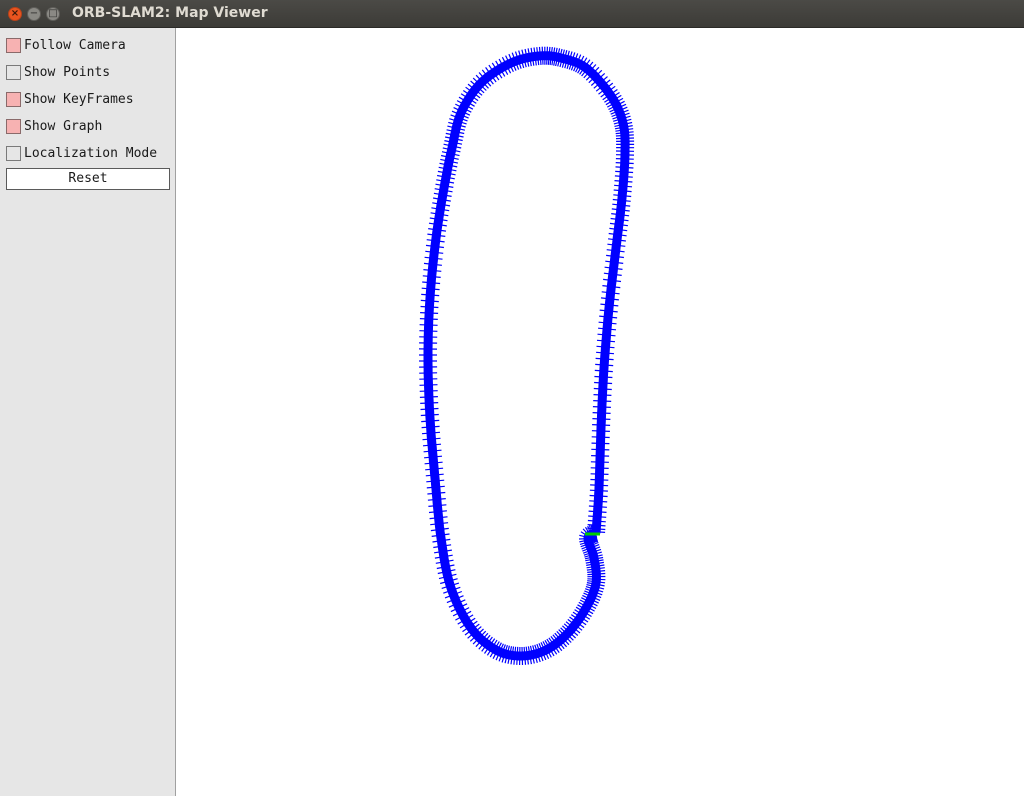  I want to click on option-show-graph: Show Graph, so click(54, 126).